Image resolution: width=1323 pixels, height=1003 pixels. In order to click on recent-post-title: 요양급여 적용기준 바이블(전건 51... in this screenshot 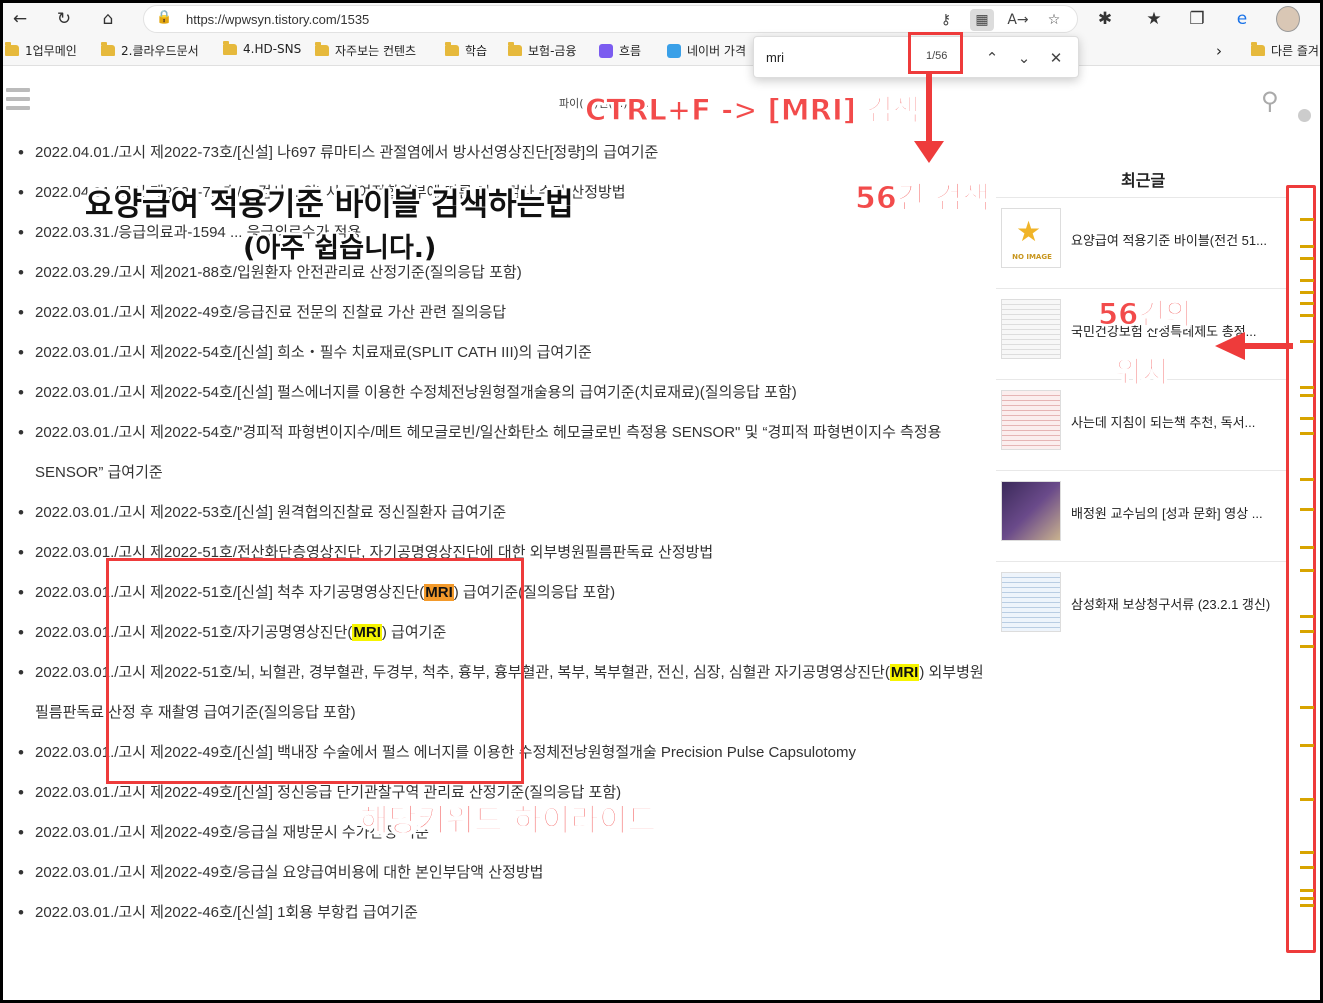, I will do `click(1177, 239)`.